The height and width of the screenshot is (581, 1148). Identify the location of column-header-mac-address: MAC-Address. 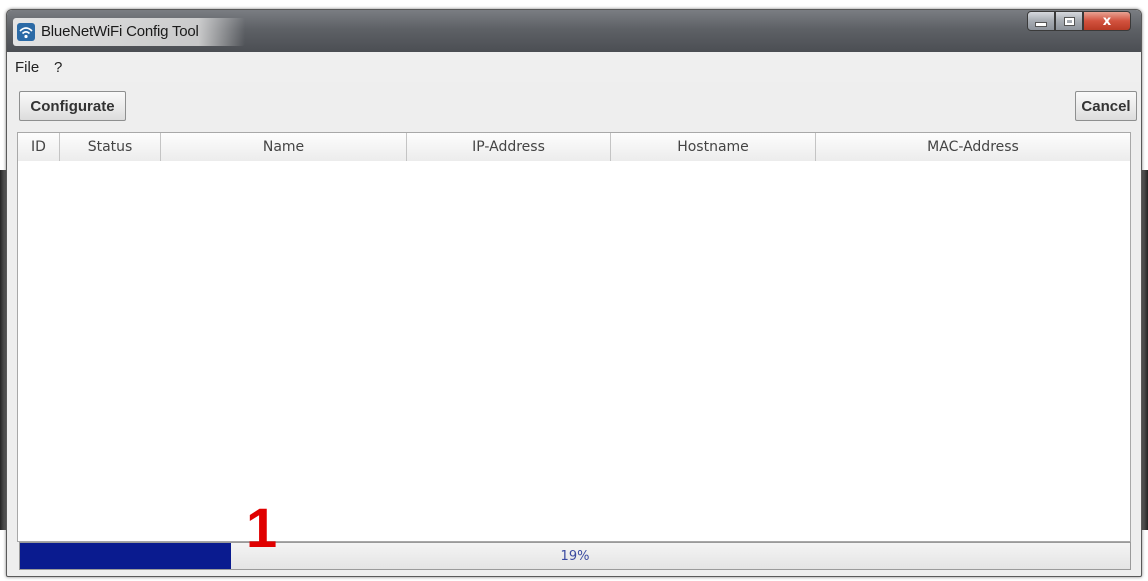
(973, 147).